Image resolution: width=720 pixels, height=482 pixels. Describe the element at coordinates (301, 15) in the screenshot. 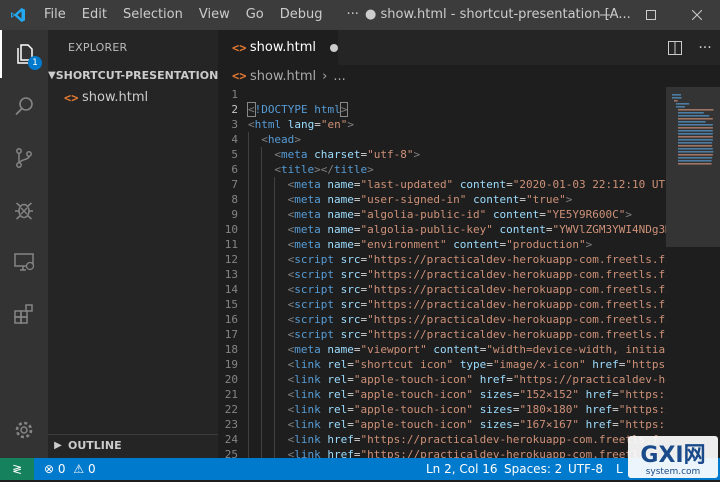

I see `menu-debug: Debug` at that location.